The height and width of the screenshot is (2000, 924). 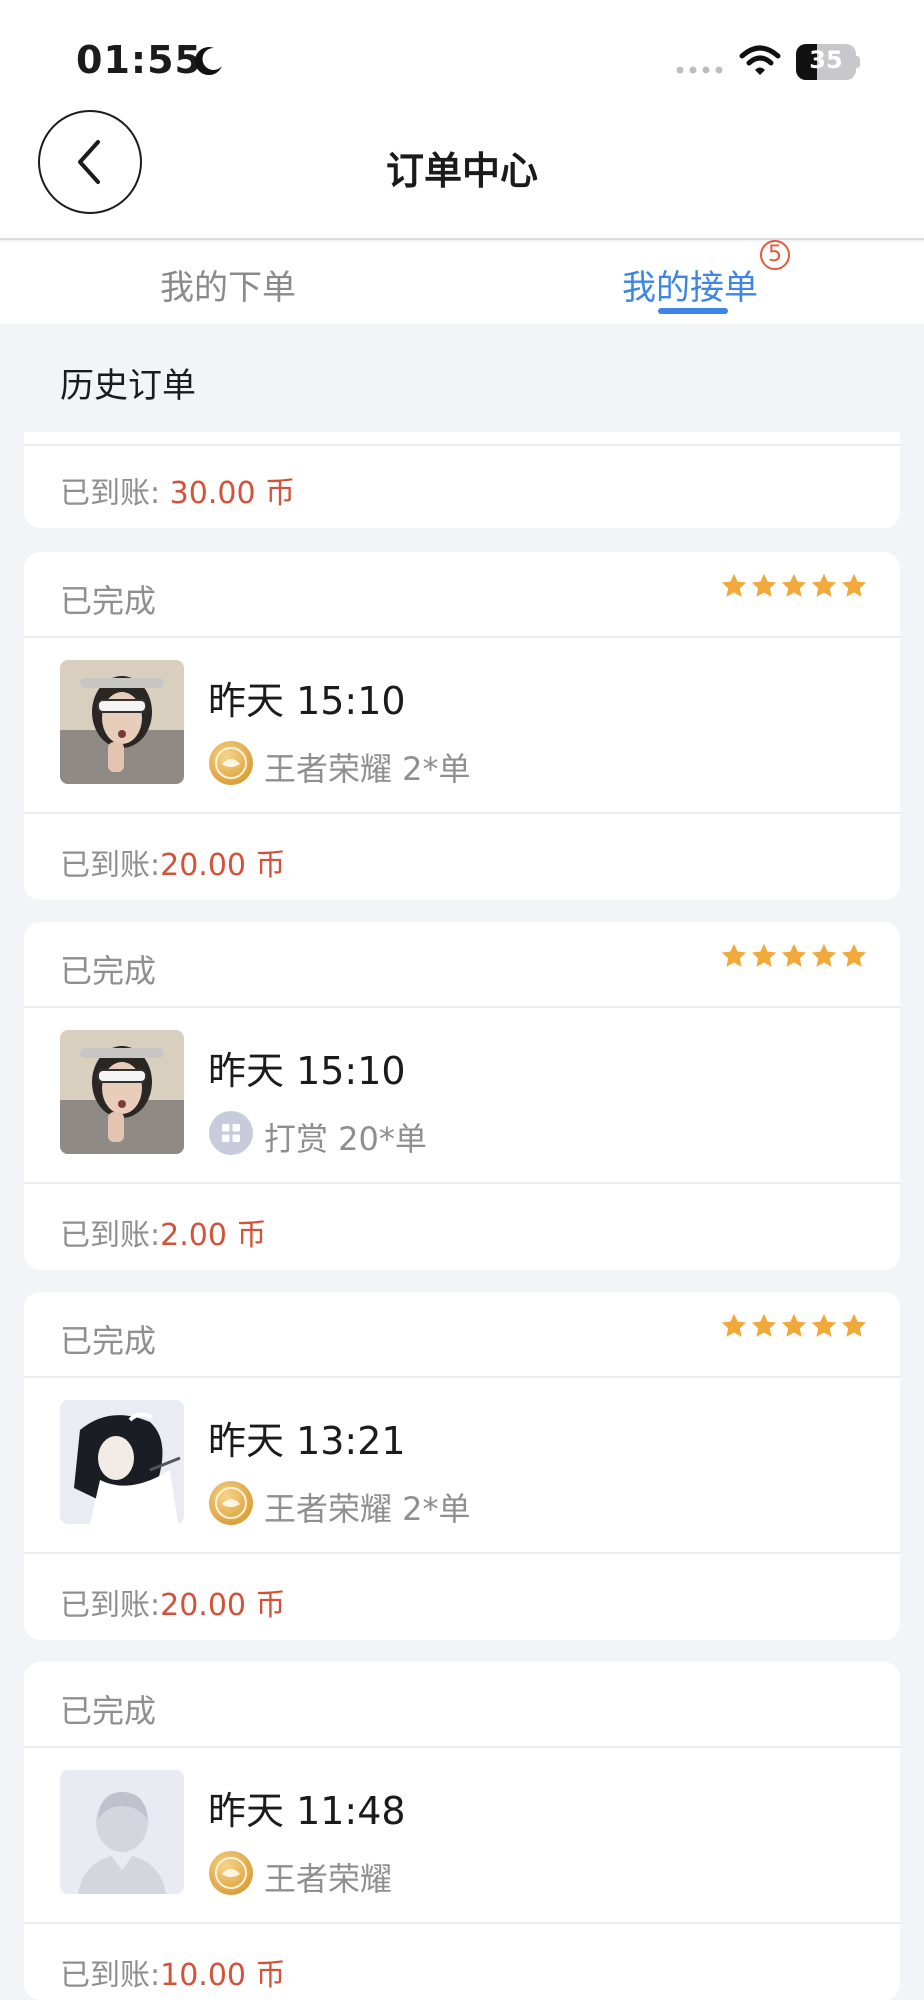 I want to click on card-body: 昨天 15:10 王者荣耀 2*单, so click(x=462, y=726).